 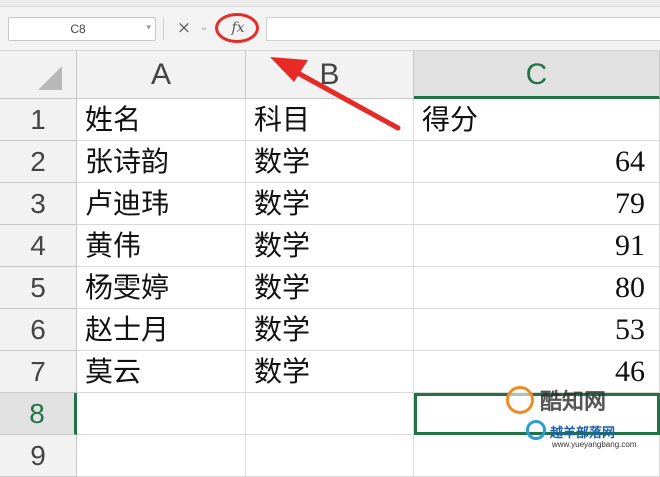 I want to click on cell-a8, so click(x=161, y=414).